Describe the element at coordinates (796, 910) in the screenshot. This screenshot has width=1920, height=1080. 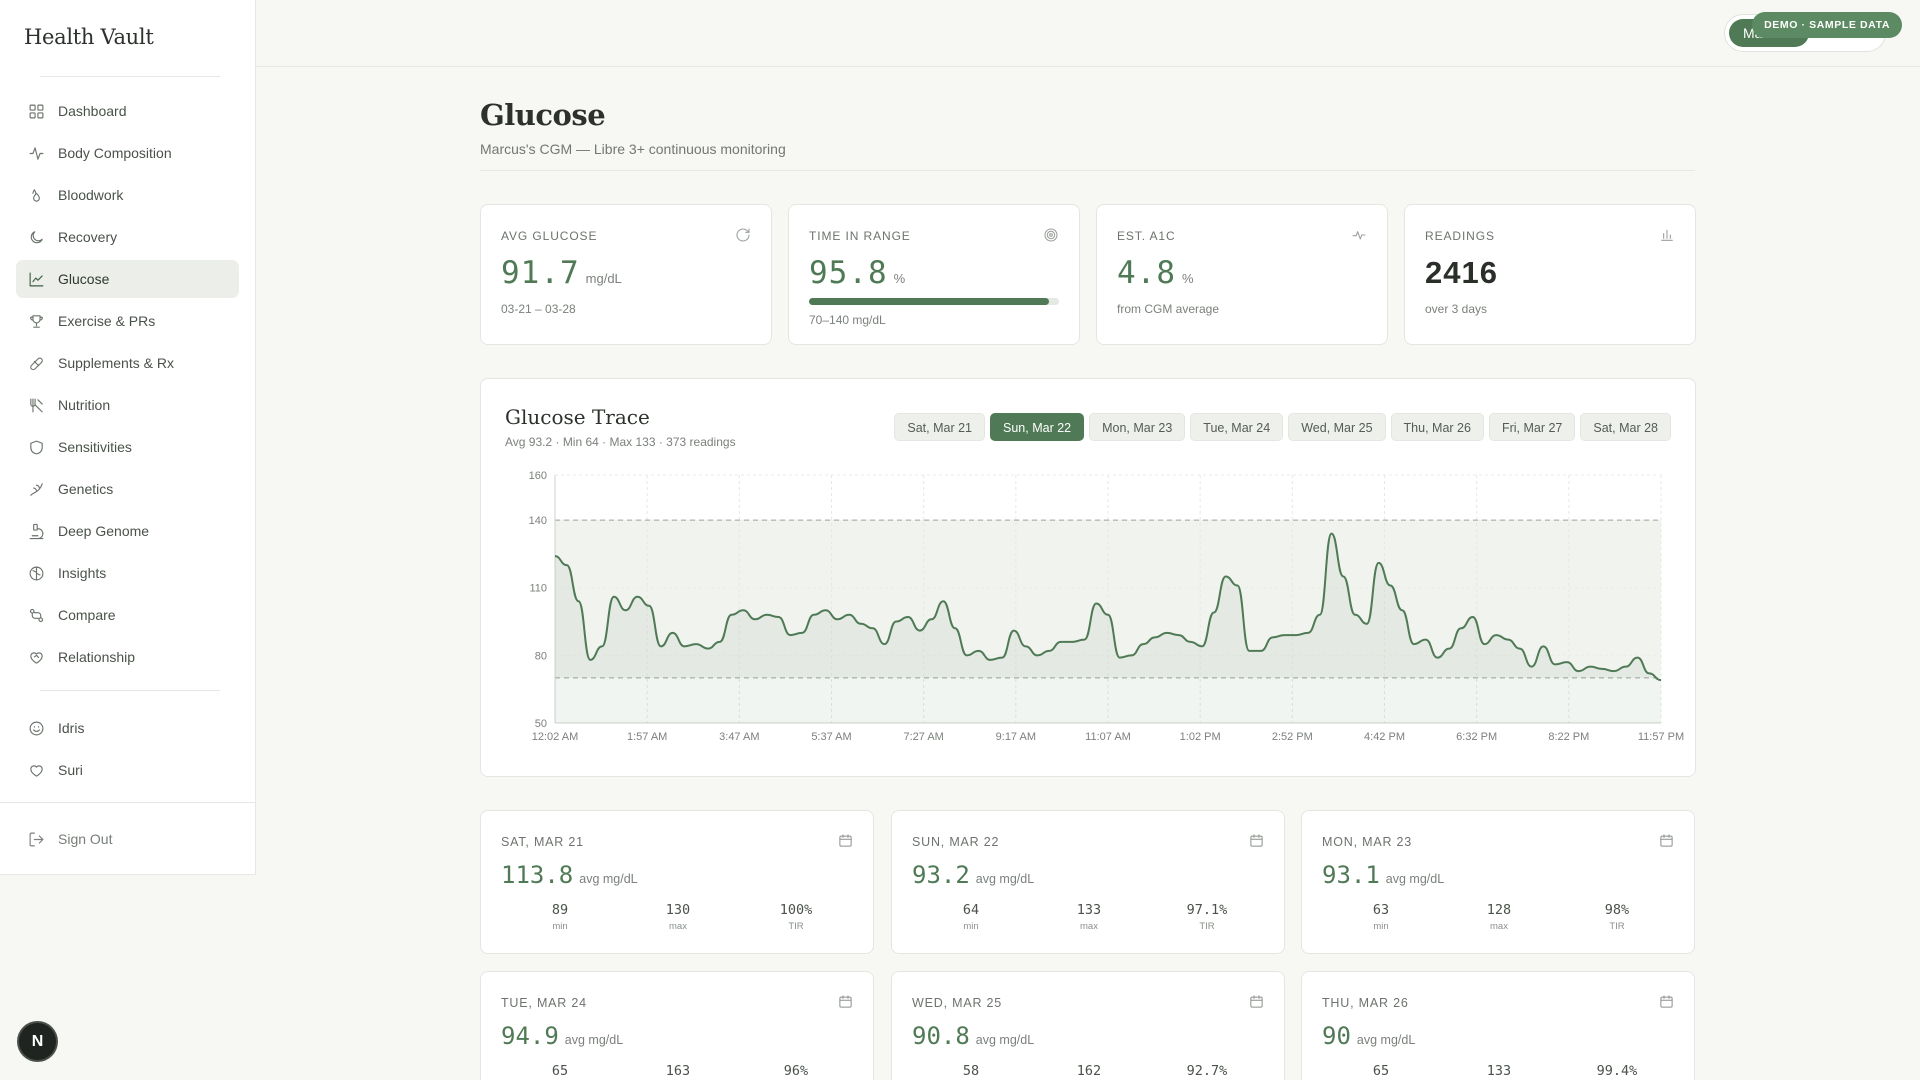
I see `day-tir-value: 100%` at that location.